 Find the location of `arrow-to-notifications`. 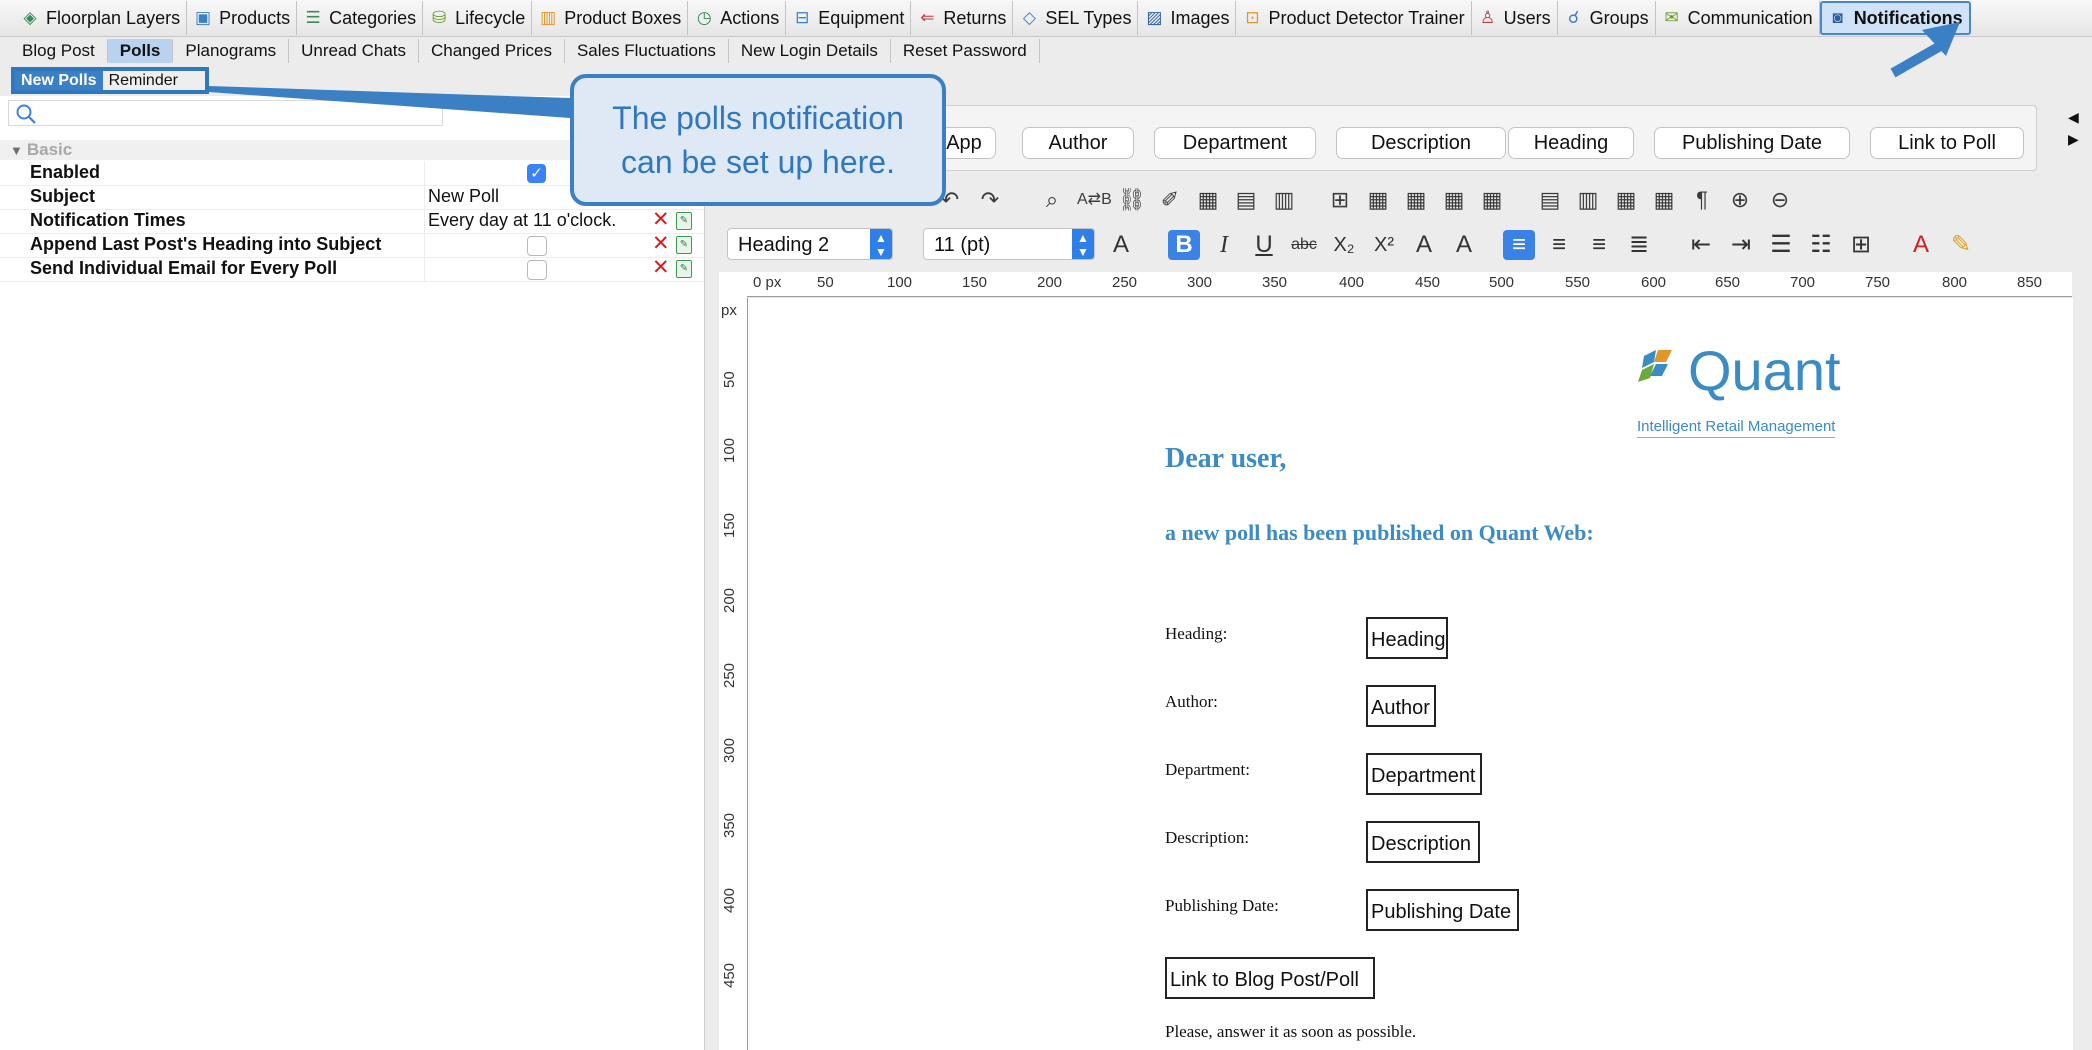

arrow-to-notifications is located at coordinates (1917, 59).